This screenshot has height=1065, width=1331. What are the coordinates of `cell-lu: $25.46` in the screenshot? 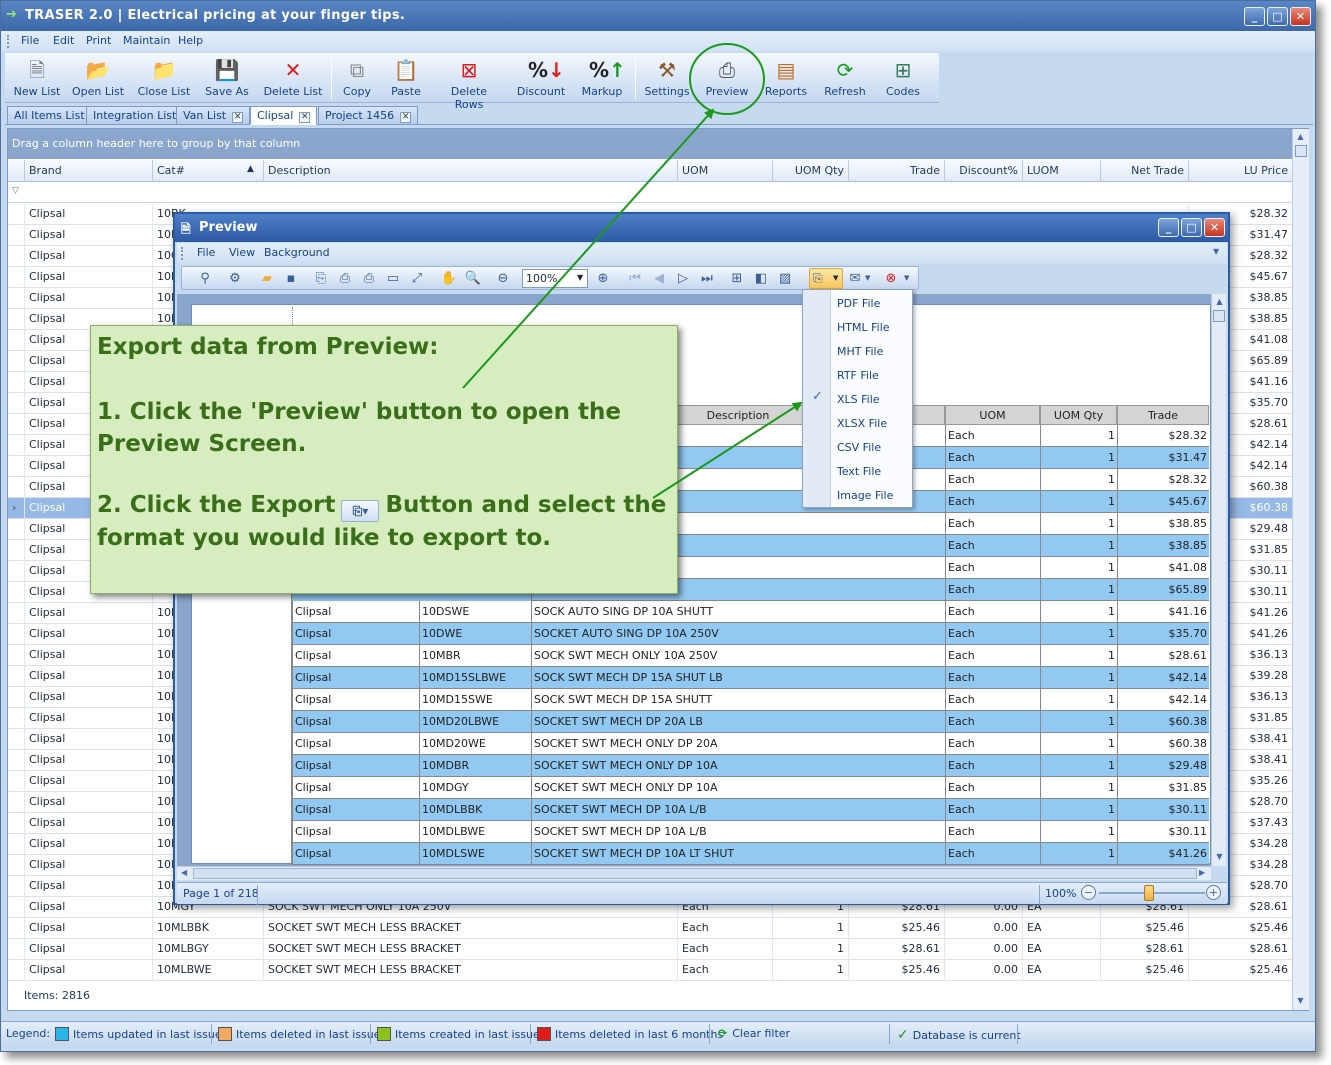 It's located at (1240, 928).